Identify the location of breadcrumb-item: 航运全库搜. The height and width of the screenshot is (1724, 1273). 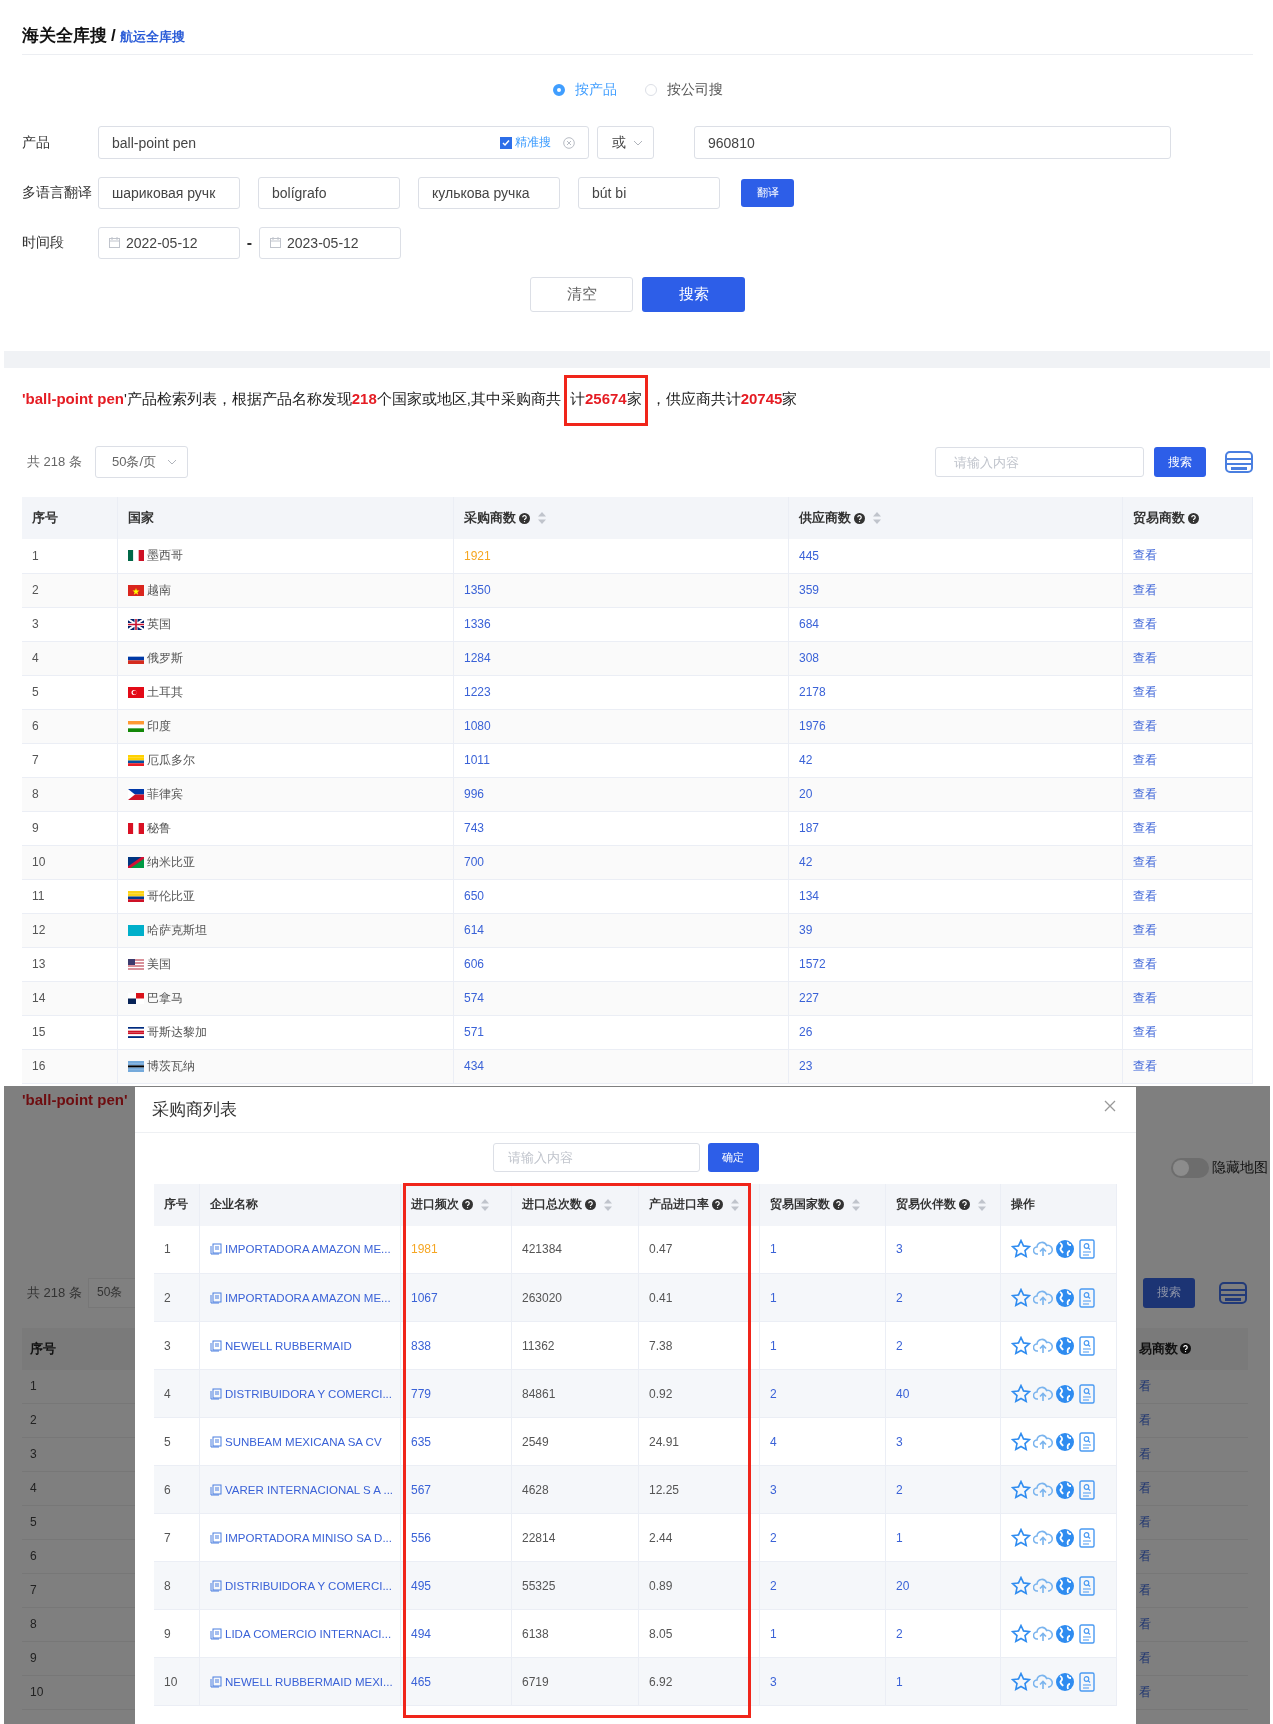
(152, 37).